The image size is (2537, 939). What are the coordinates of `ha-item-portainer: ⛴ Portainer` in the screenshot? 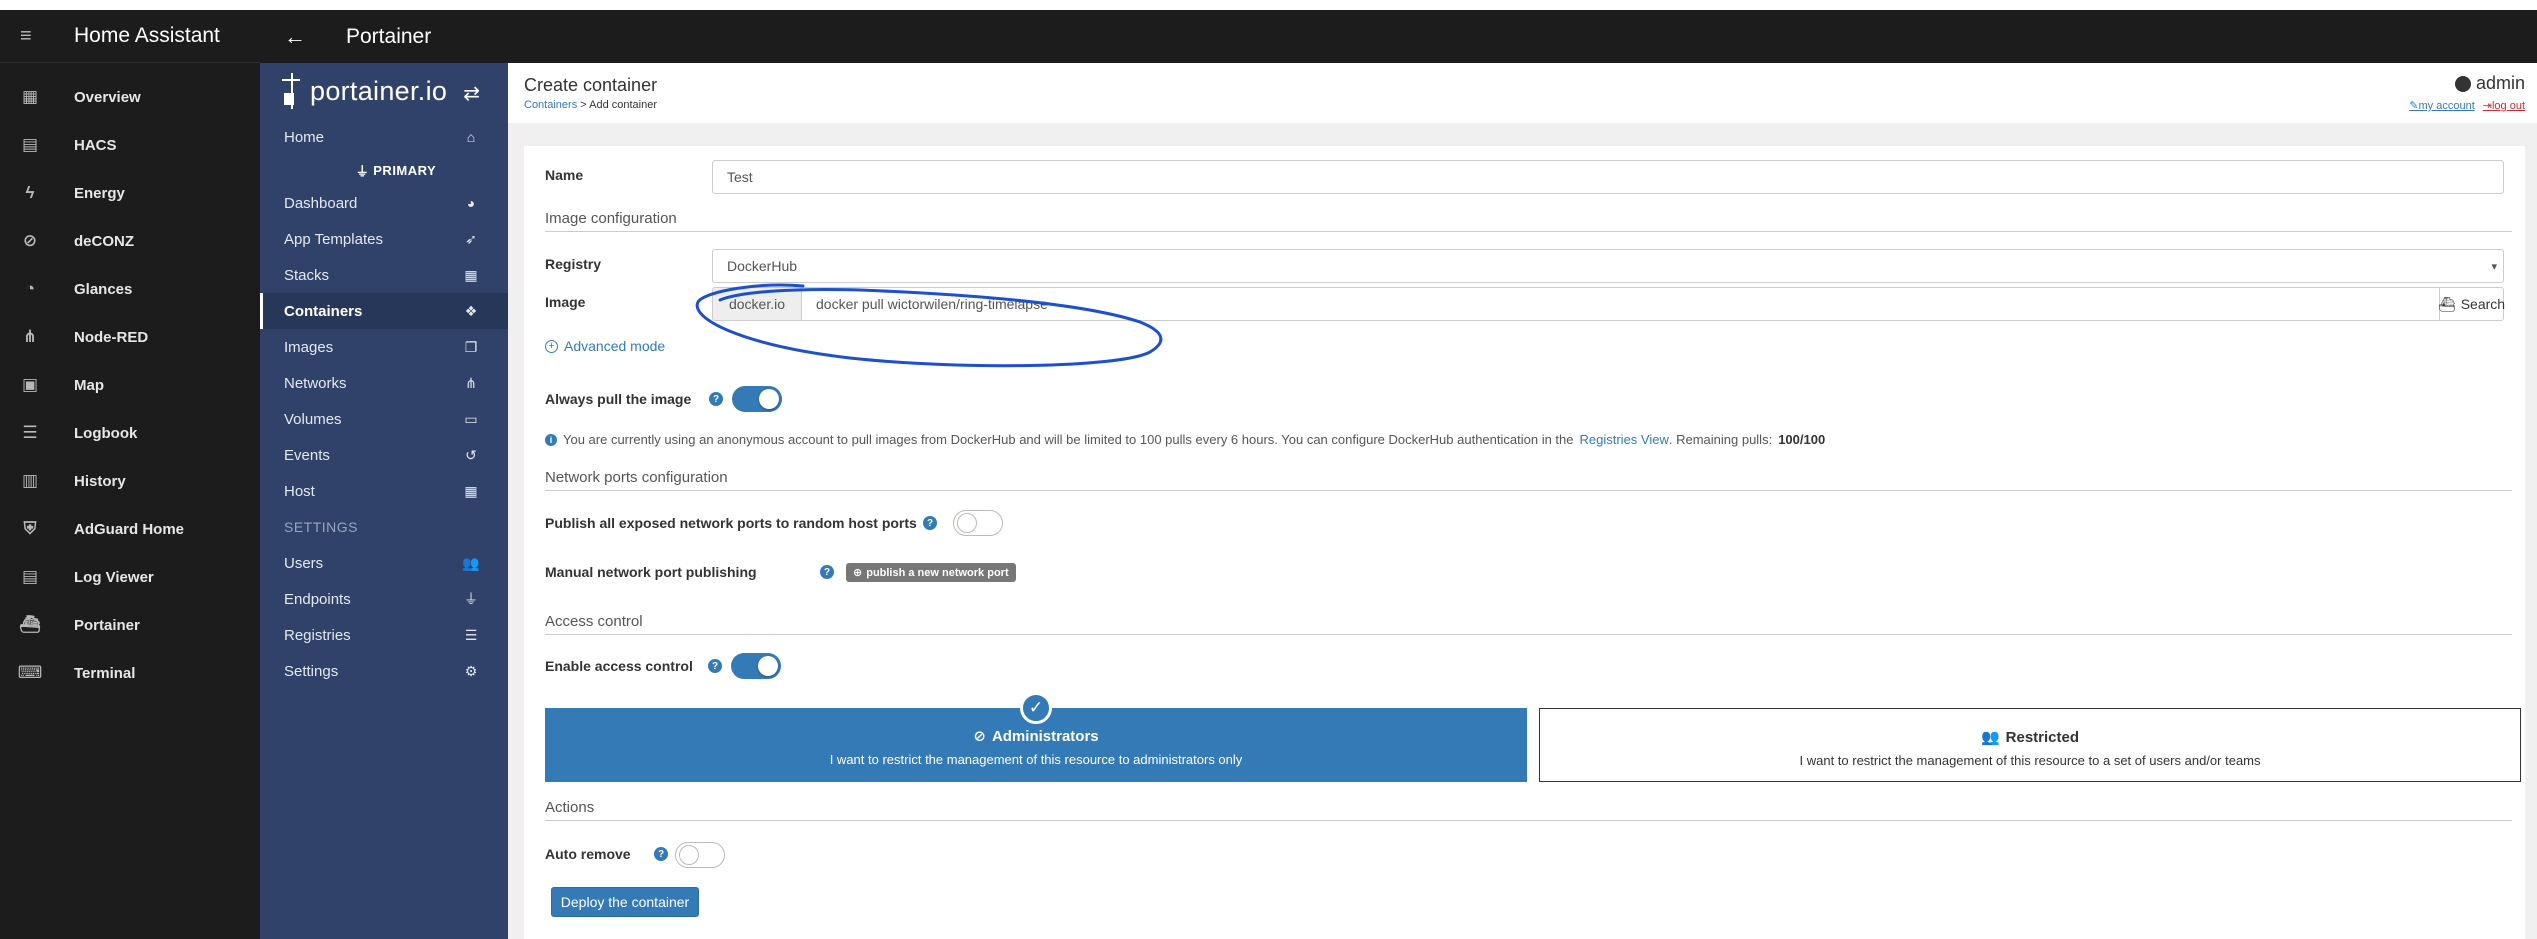 It's located at (130, 625).